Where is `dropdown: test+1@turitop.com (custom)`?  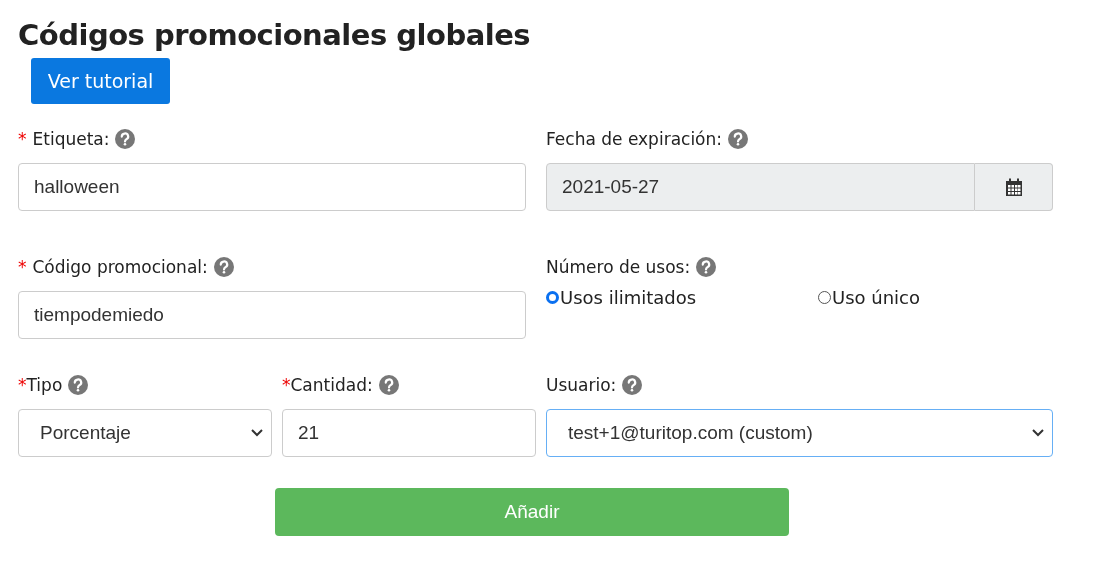
dropdown: test+1@turitop.com (custom) is located at coordinates (799, 433).